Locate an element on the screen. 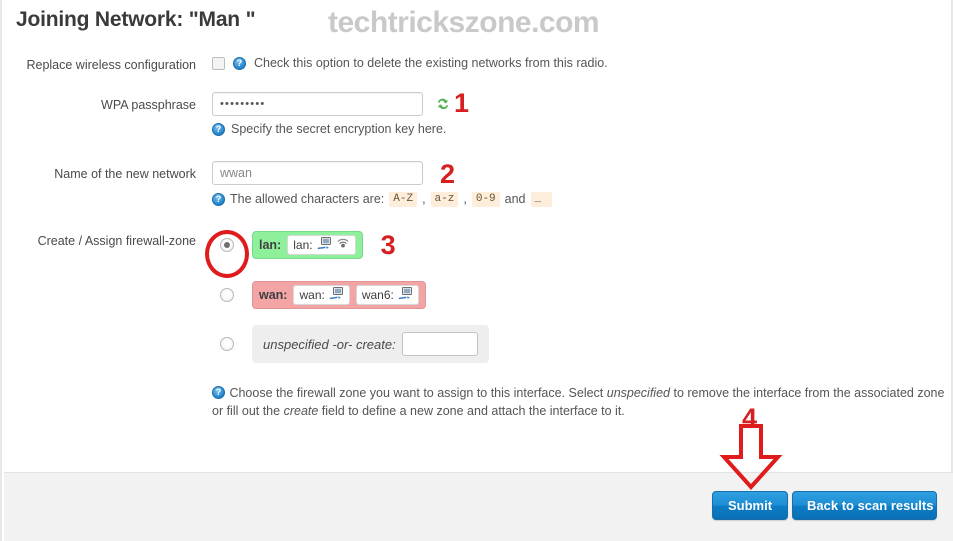 Image resolution: width=953 pixels, height=541 pixels. interface-label: wan: is located at coordinates (312, 295).